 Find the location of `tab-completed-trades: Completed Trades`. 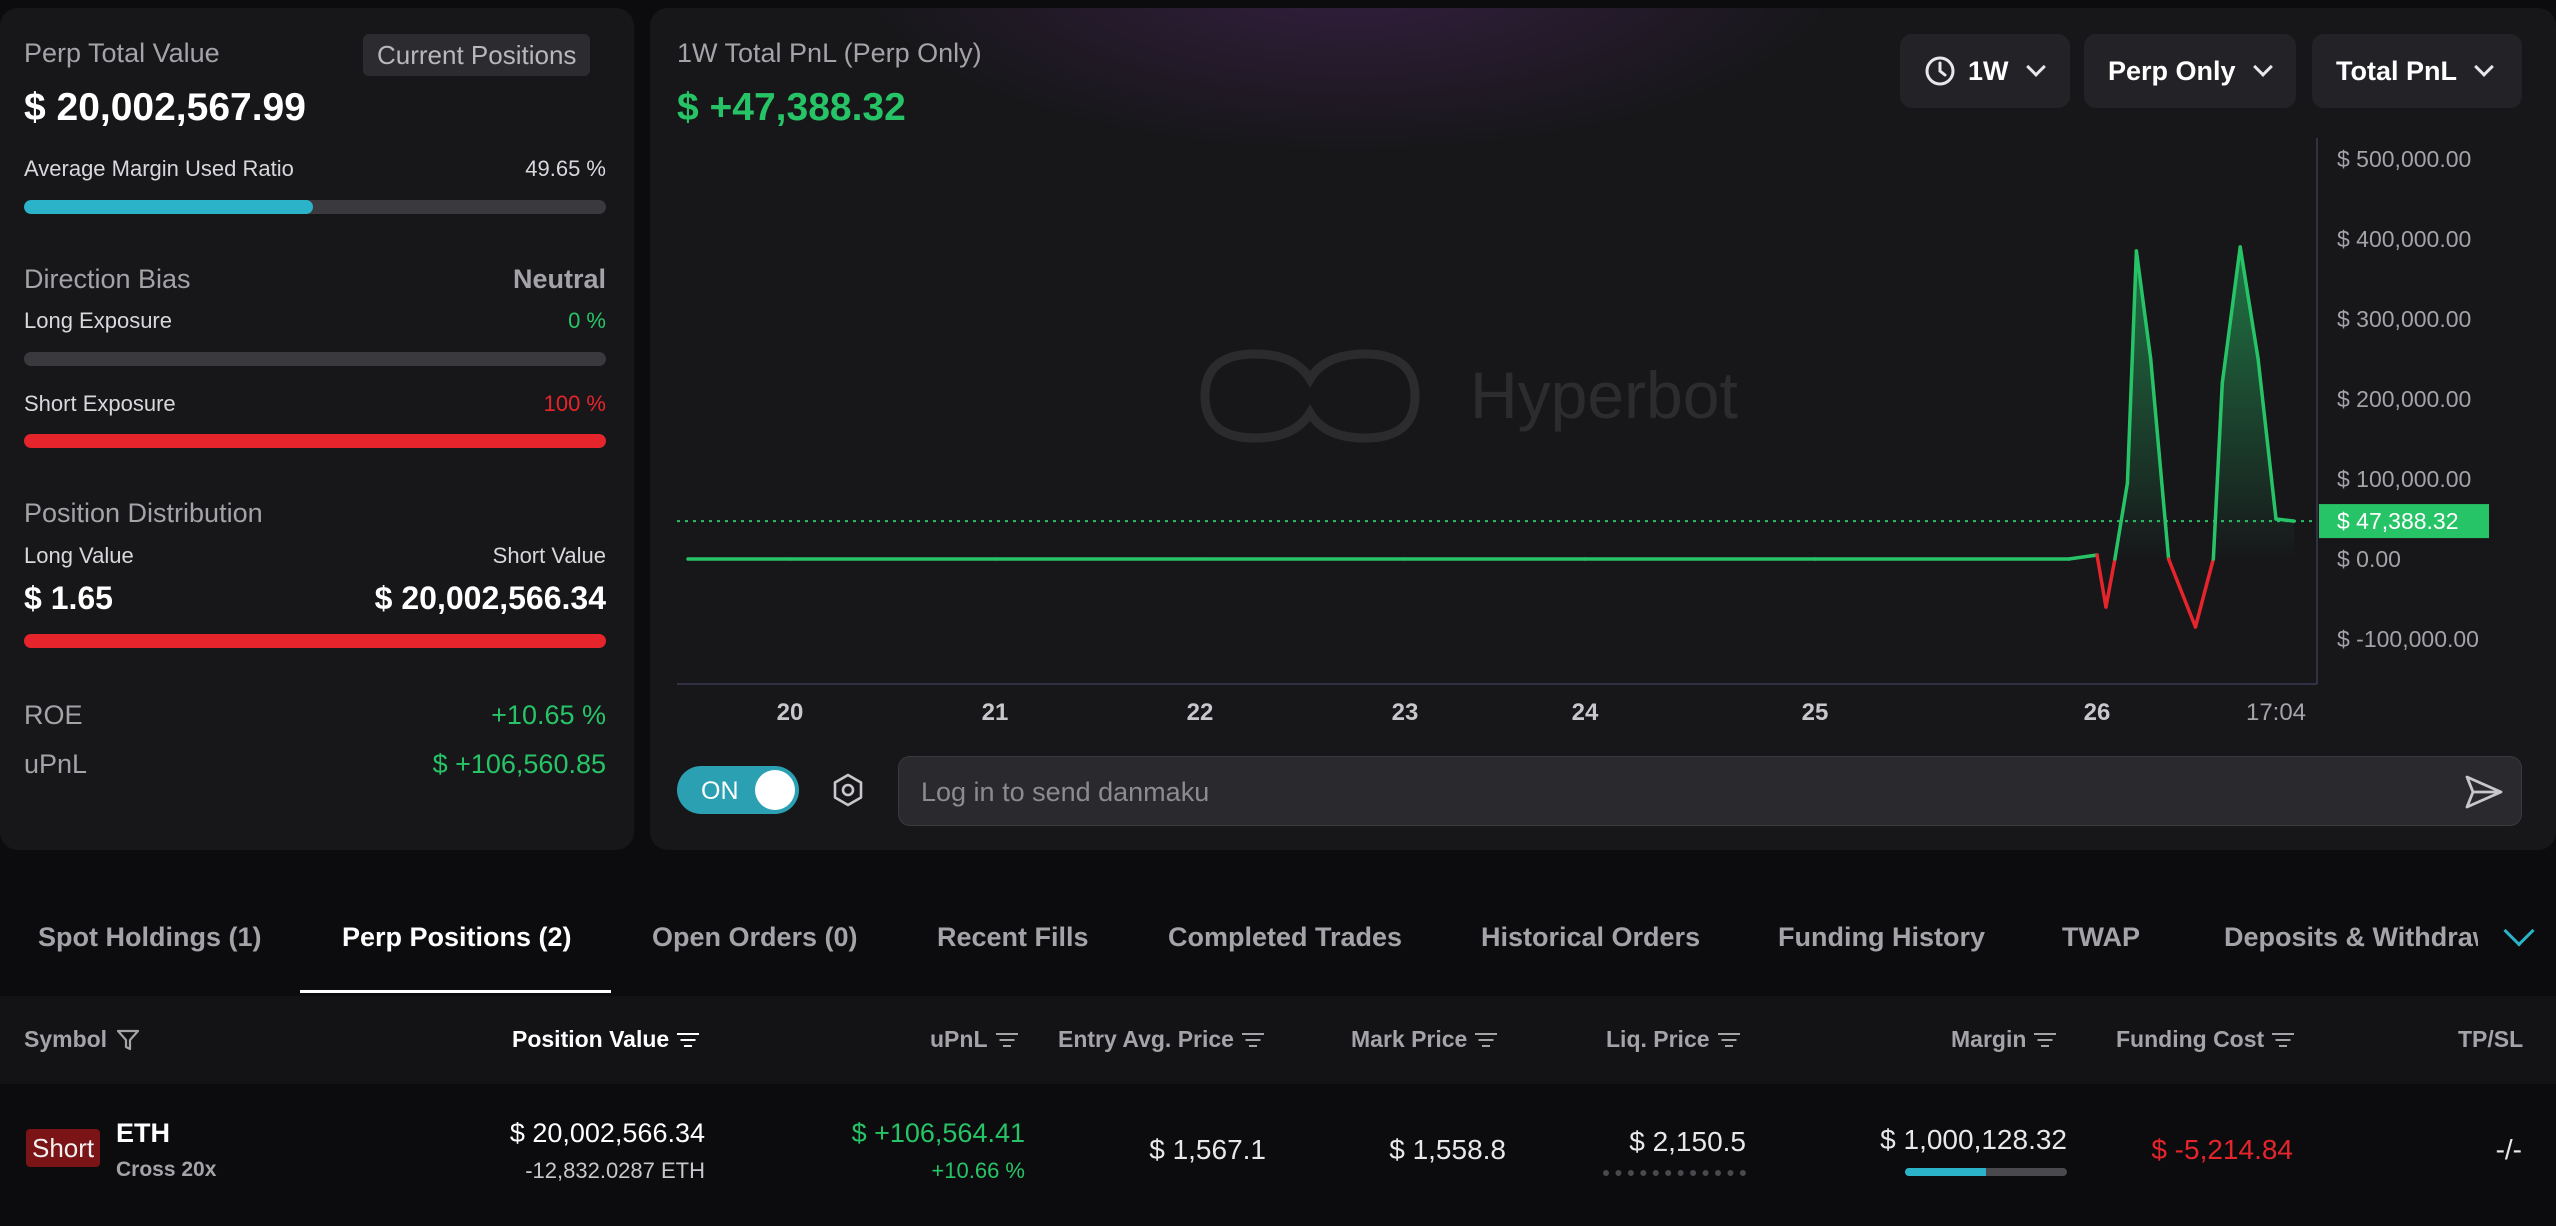

tab-completed-trades: Completed Trades is located at coordinates (1285, 937).